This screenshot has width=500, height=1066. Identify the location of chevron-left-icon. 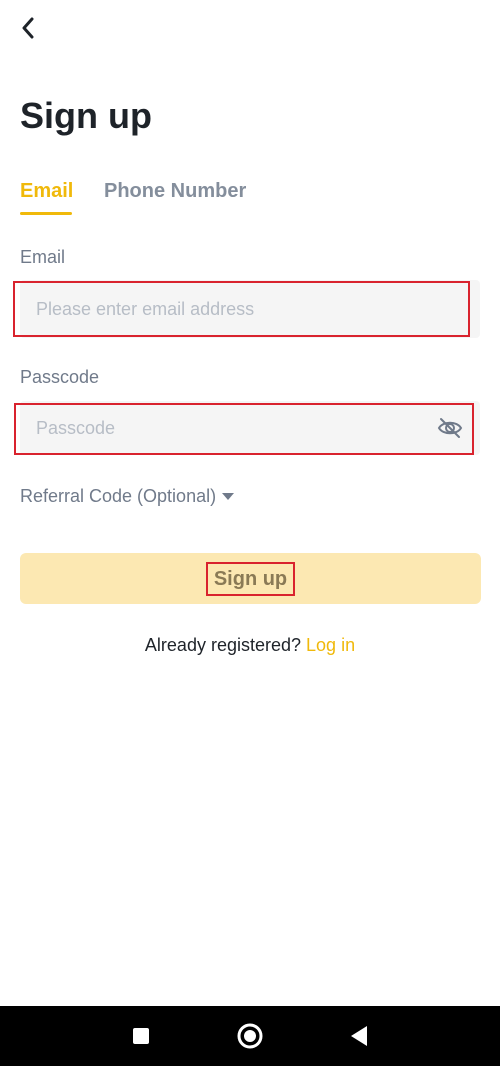
(28, 28).